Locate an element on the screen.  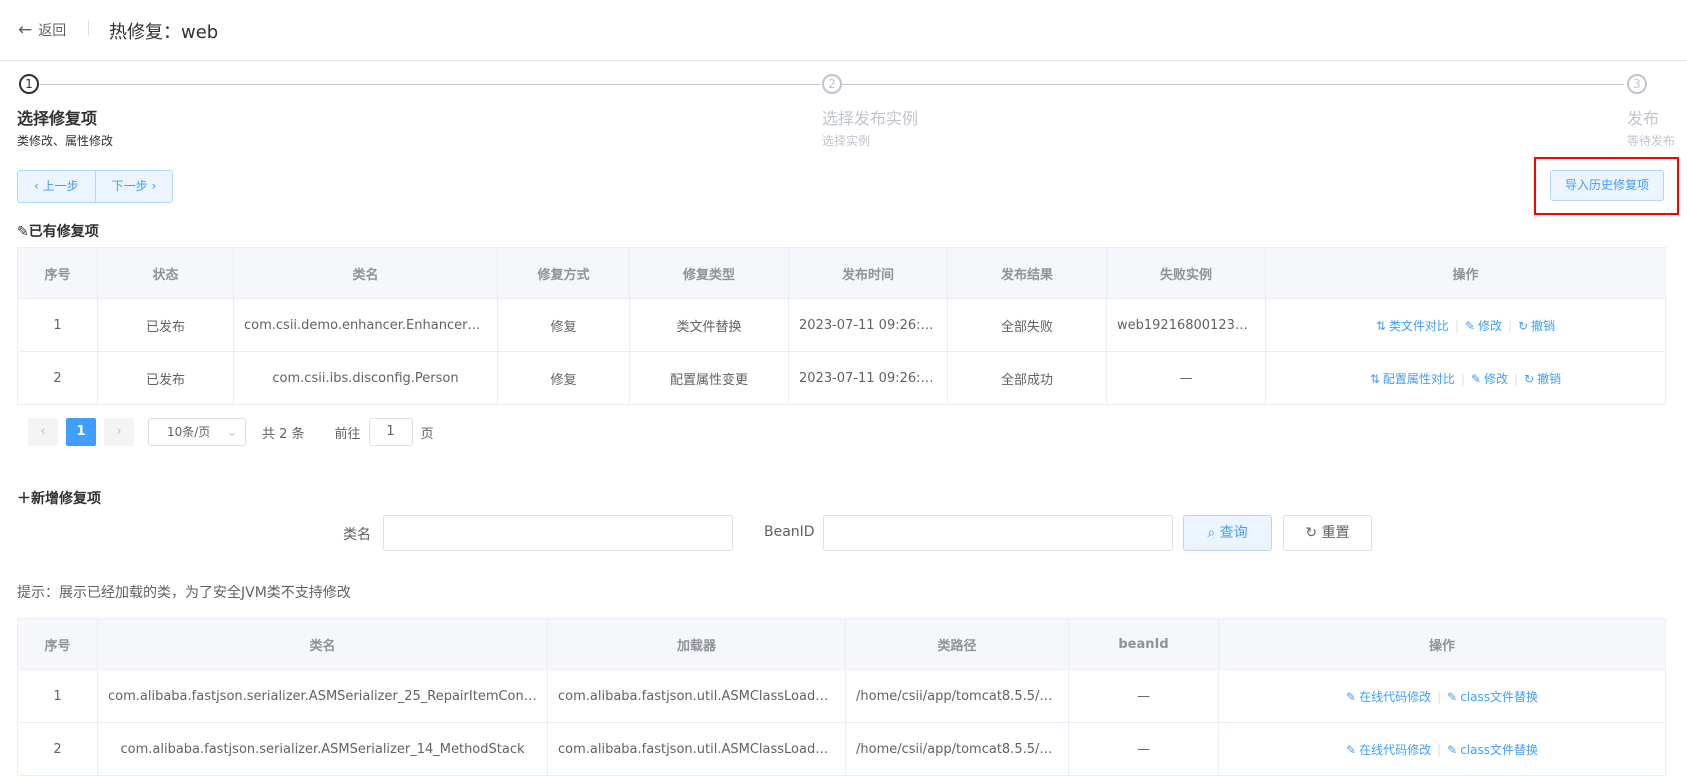
class-name-input is located at coordinates (558, 533).